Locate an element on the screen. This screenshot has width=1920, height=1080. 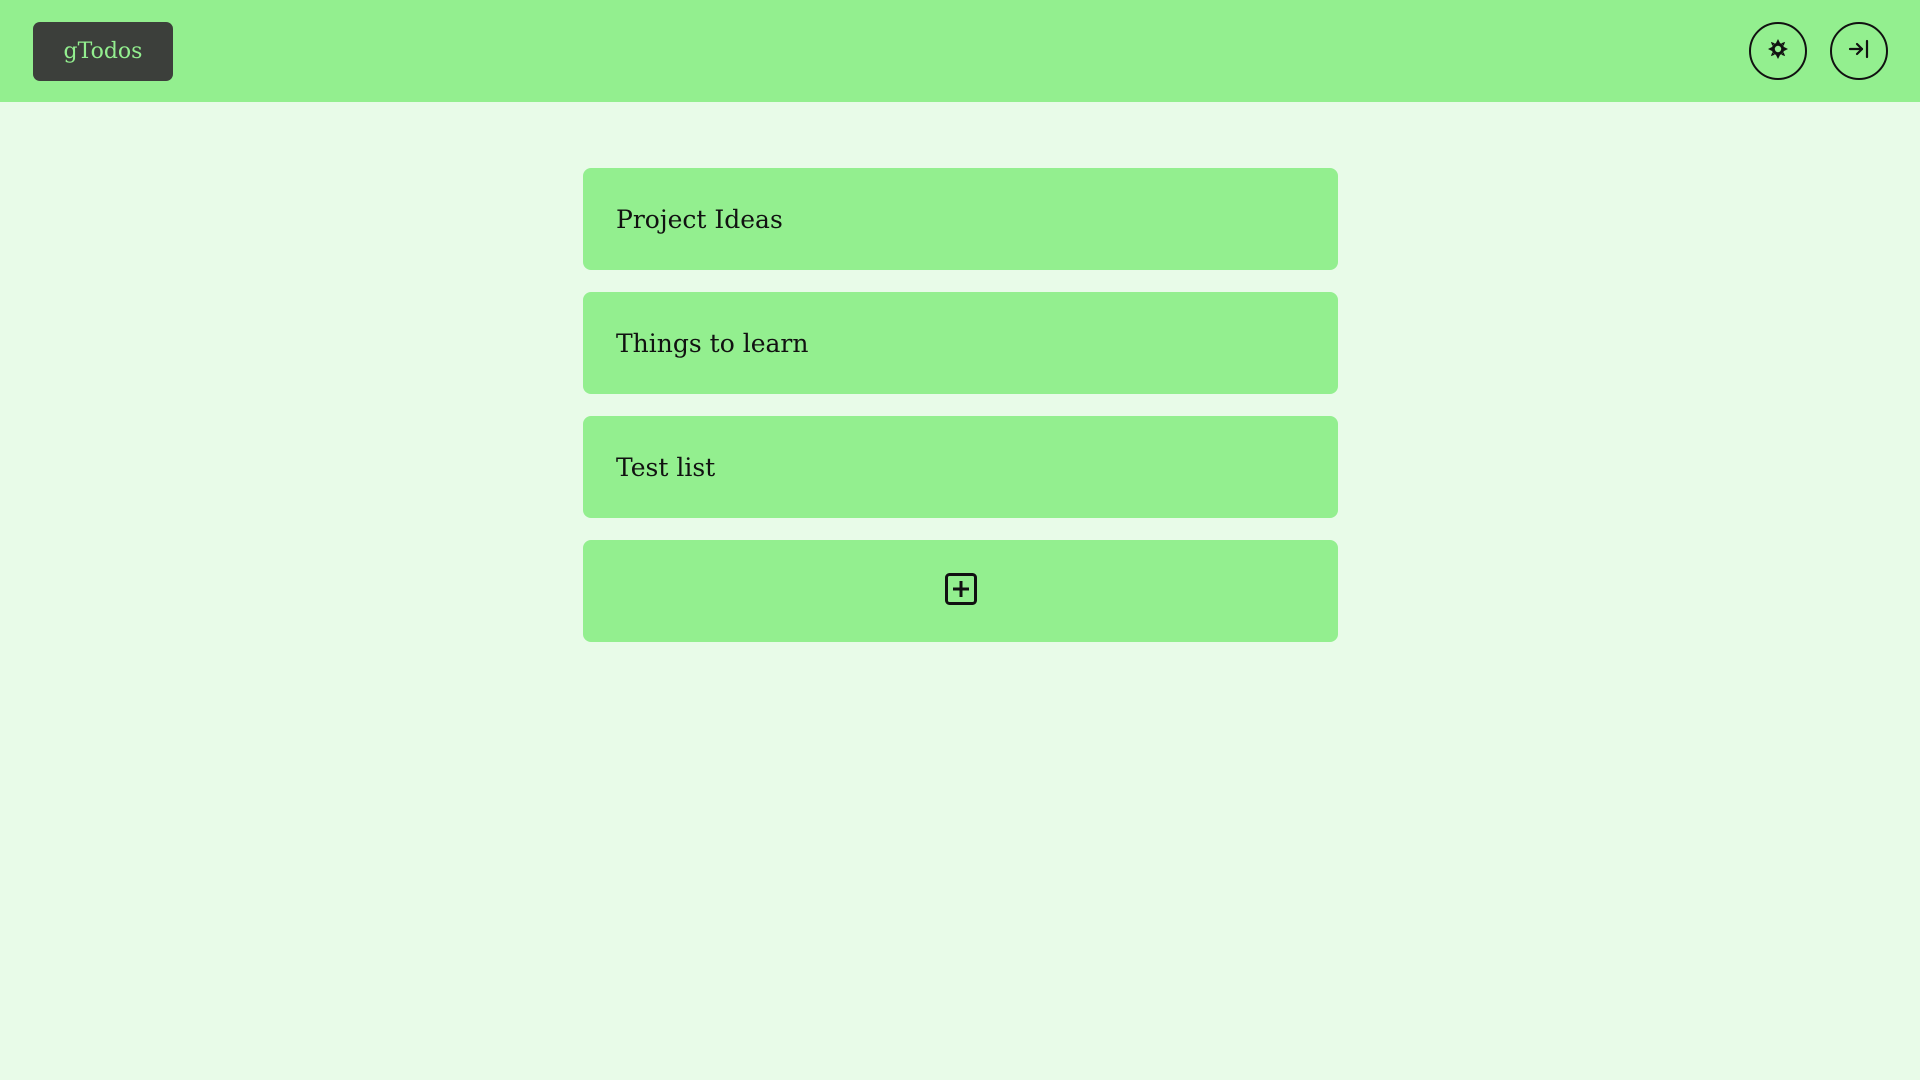
list-card-test-list: Test list is located at coordinates (960, 467).